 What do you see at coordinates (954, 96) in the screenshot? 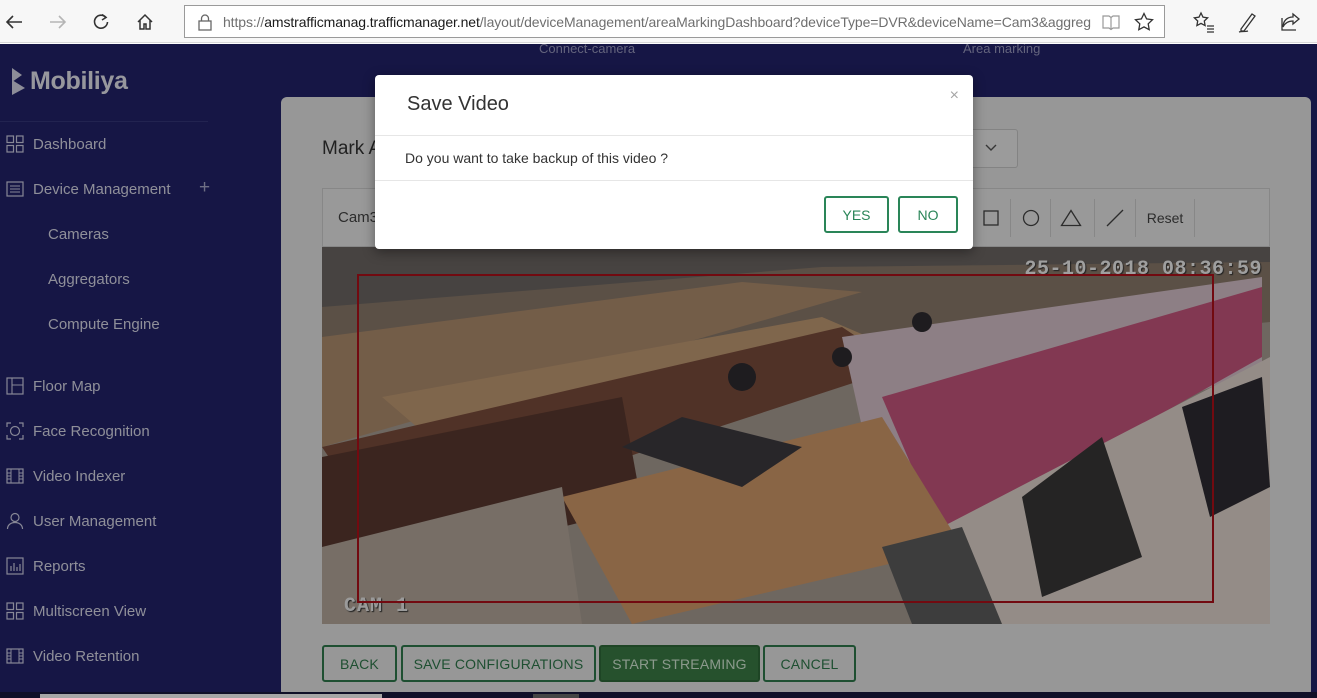
I see `close-icon: ×` at bounding box center [954, 96].